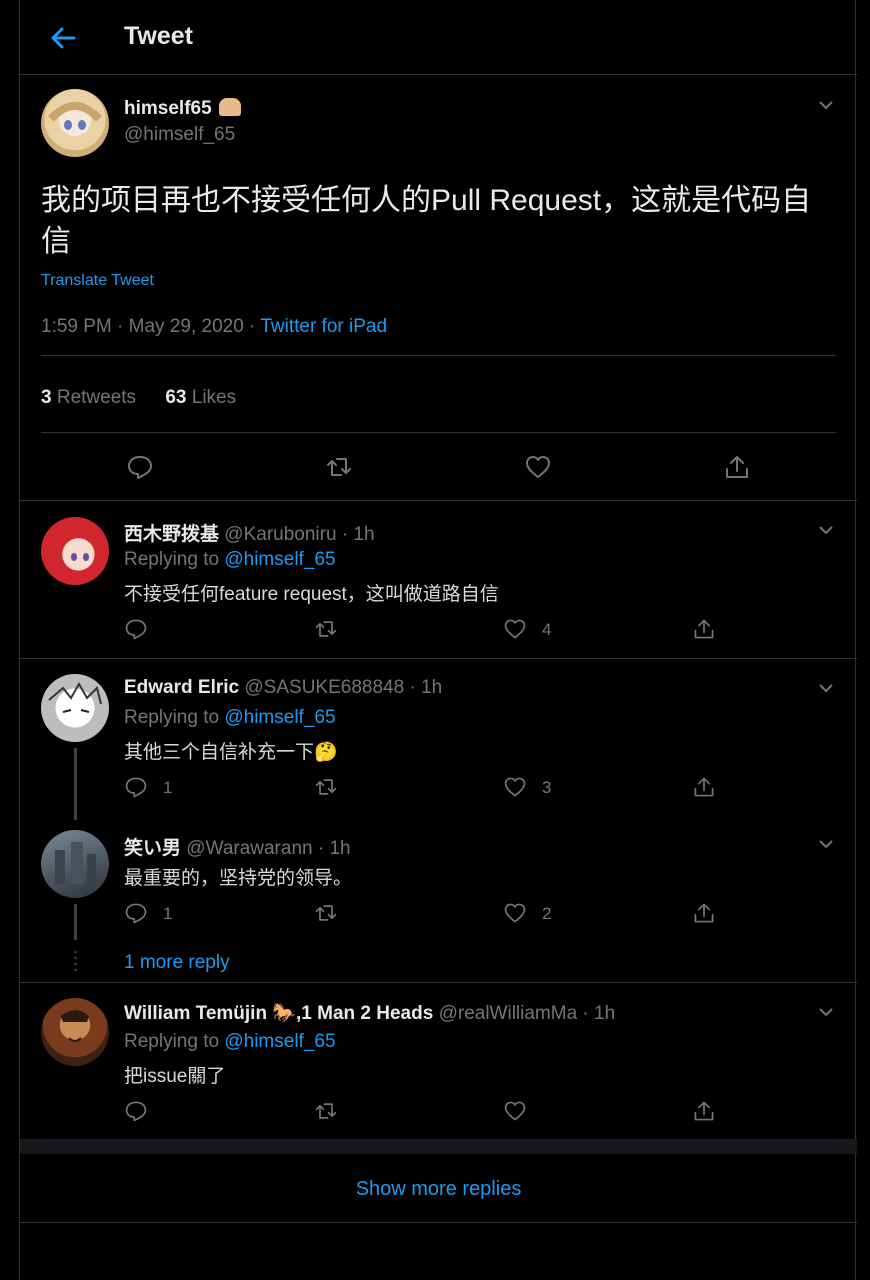 The height and width of the screenshot is (1280, 870). What do you see at coordinates (231, 752) in the screenshot?
I see `reply-text: 其他三个自信补充一下🤔` at bounding box center [231, 752].